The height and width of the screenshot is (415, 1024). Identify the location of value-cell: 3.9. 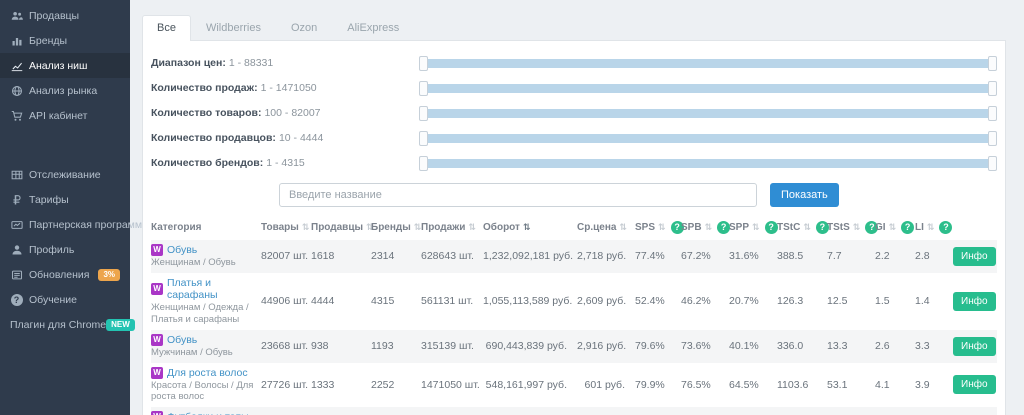
(922, 384).